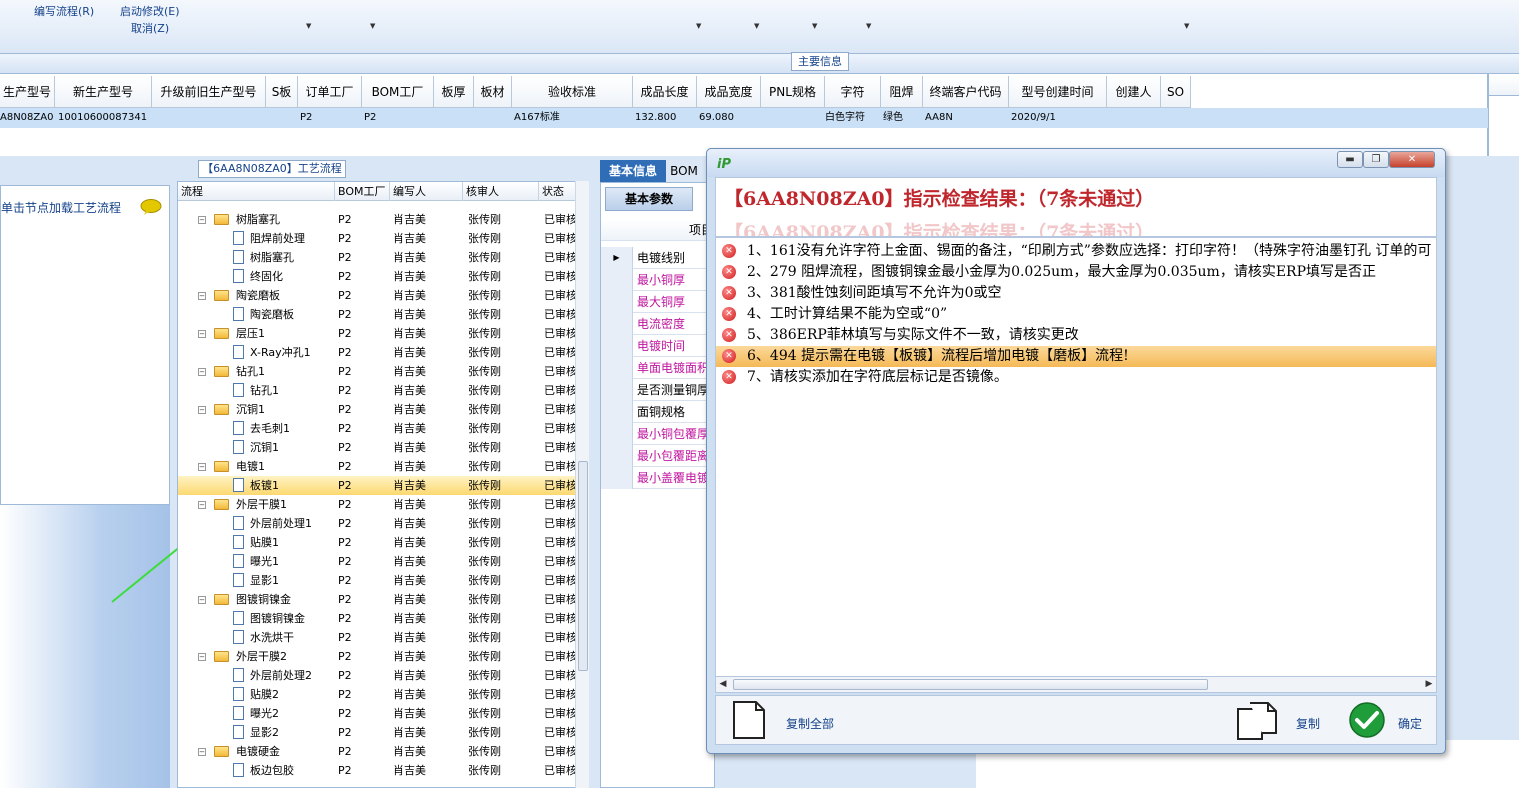 The height and width of the screenshot is (788, 1519). Describe the element at coordinates (658, 302) in the screenshot. I see `param-row: 最大铜厚` at that location.